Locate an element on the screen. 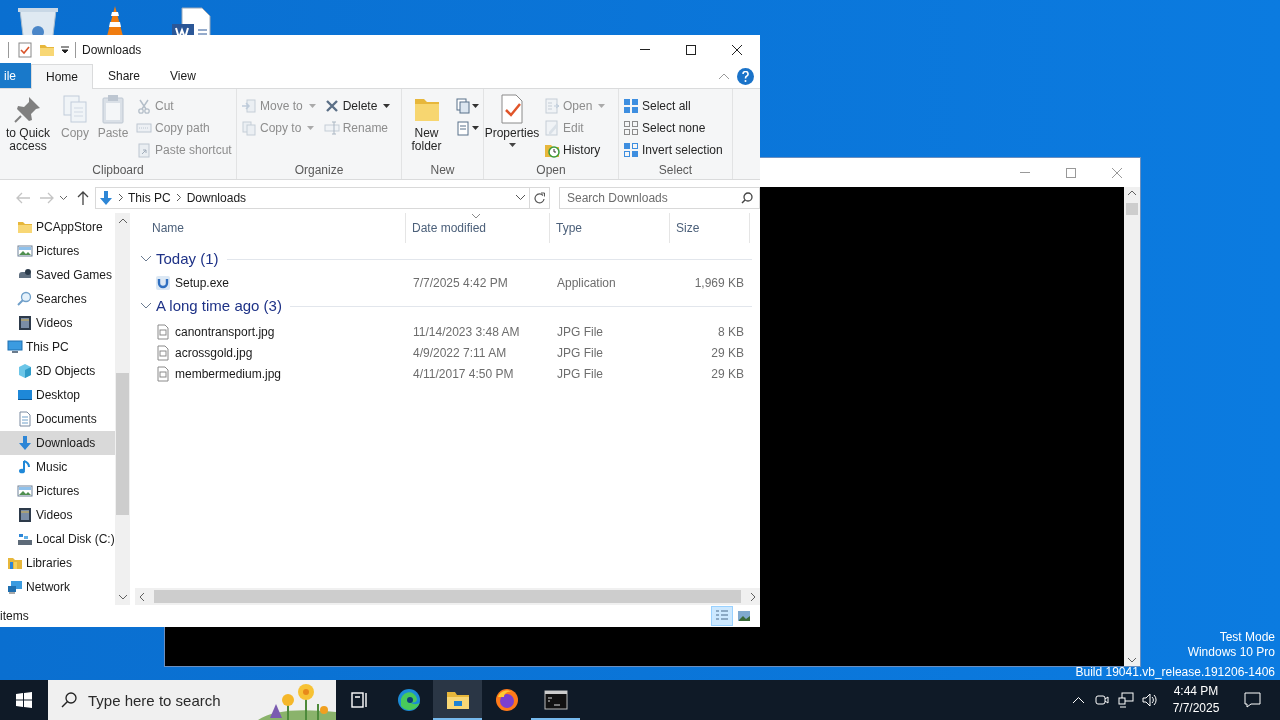  group-label: Clipboard is located at coordinates (118, 170).